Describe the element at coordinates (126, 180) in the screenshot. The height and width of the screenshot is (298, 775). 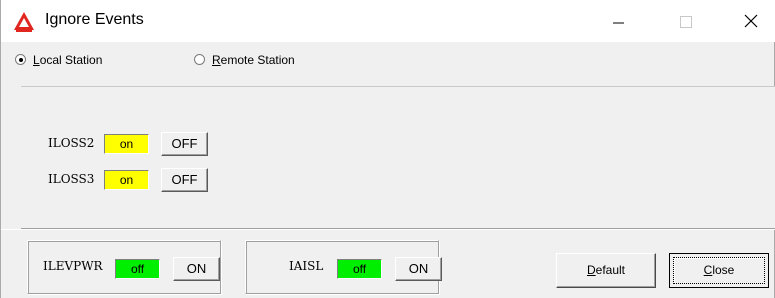
I see `iloss3-state-indicator: on` at that location.